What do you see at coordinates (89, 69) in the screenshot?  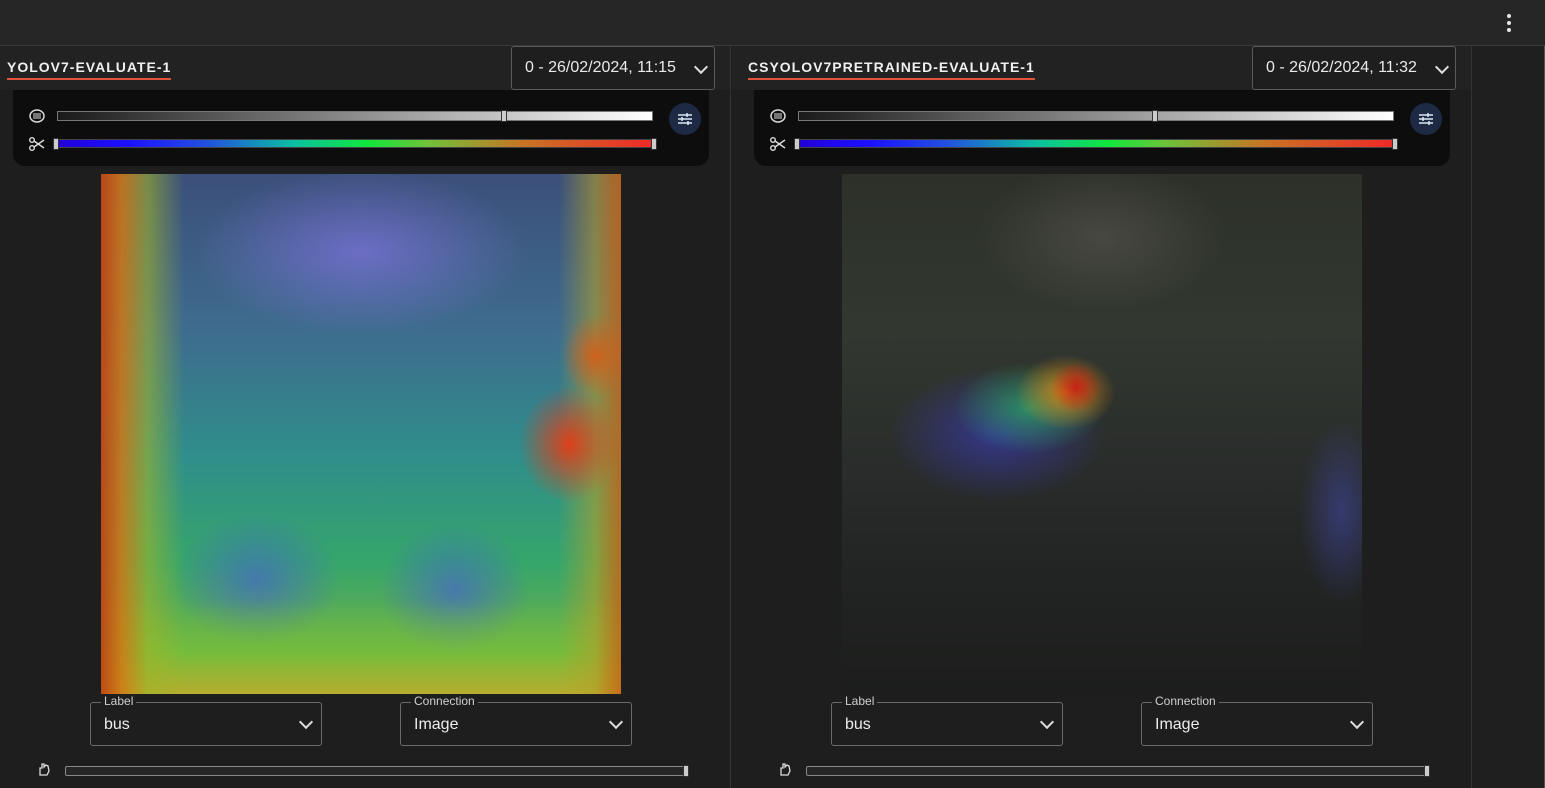 I see `experiment-title: YOLOV7-EVALUATE-1` at bounding box center [89, 69].